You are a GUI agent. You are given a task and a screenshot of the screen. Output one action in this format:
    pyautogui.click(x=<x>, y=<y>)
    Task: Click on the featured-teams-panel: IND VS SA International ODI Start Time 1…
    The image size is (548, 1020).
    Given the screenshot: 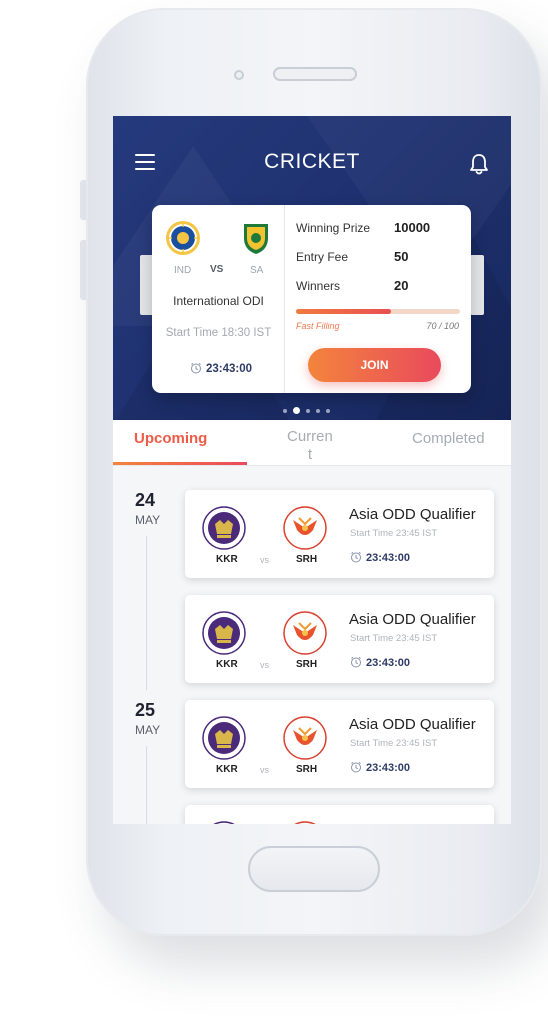 What is the action you would take?
    pyautogui.click(x=218, y=299)
    